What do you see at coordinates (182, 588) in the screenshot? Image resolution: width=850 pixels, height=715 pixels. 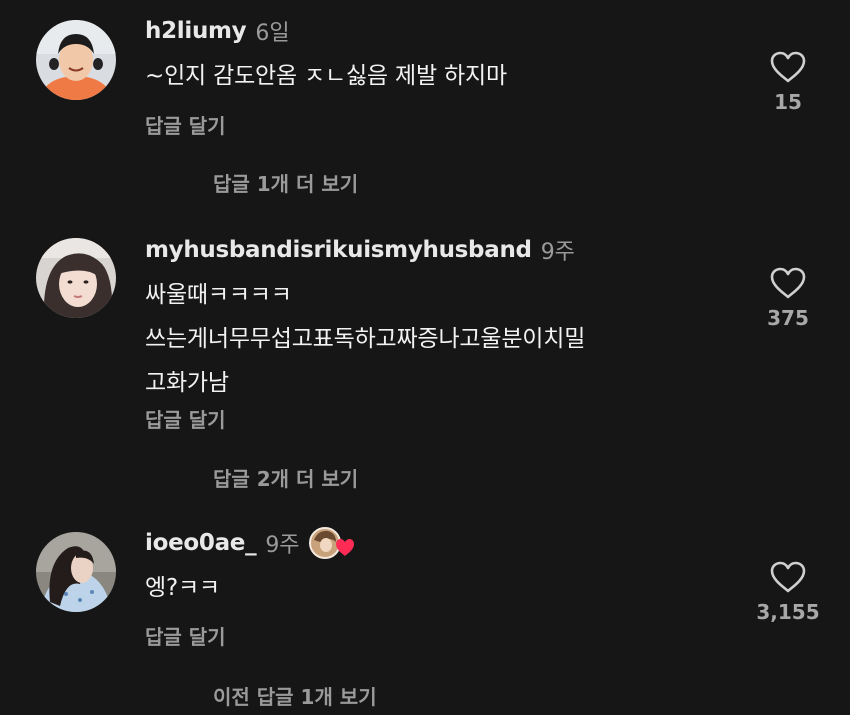 I see `comment-text: 엥?ㅋㅋ` at bounding box center [182, 588].